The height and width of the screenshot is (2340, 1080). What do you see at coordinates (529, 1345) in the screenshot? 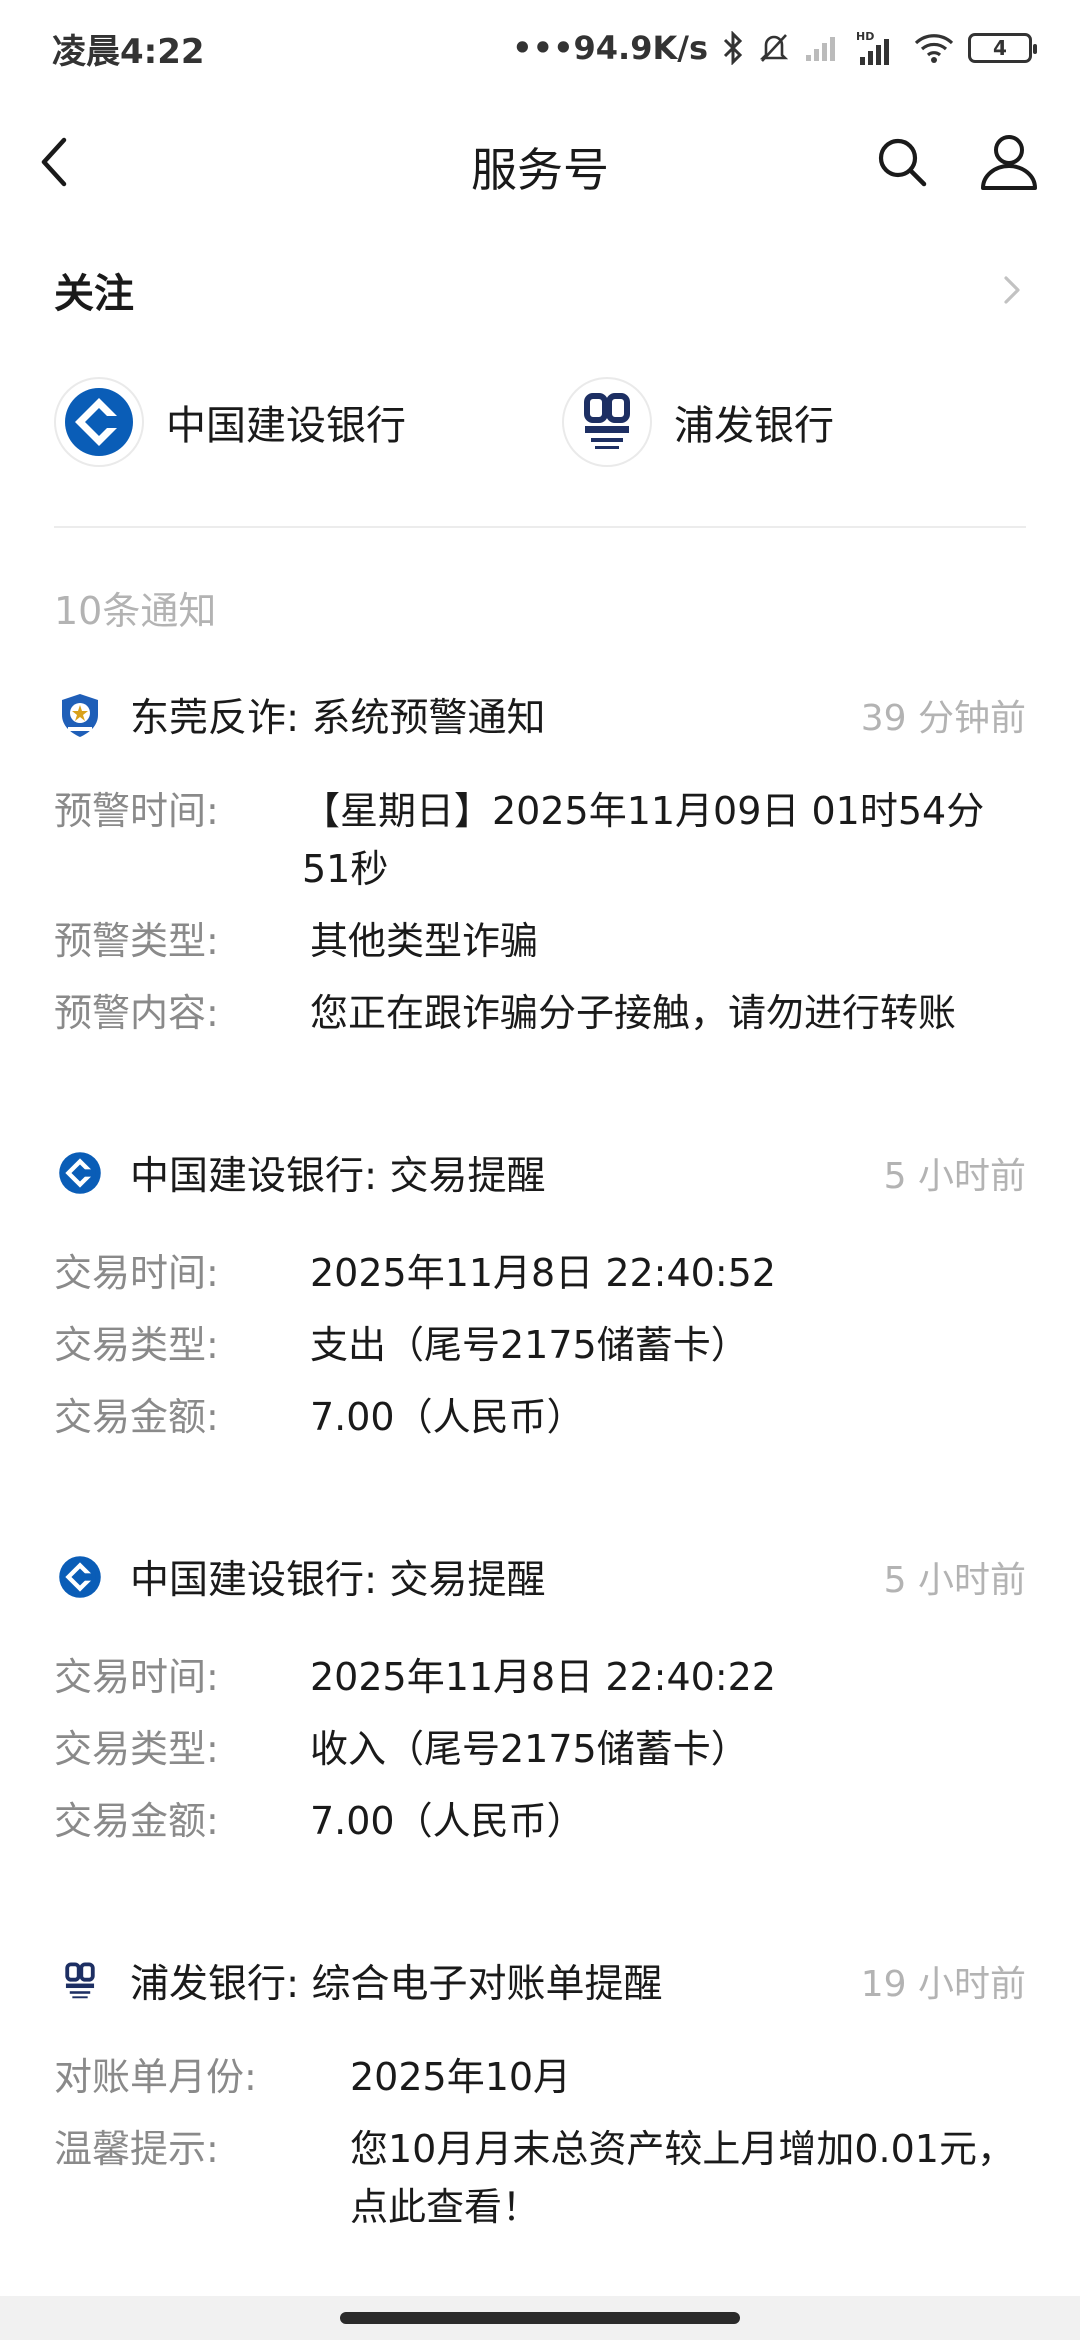
I see `detail-value: 支出（尾号2175储蓄卡）` at bounding box center [529, 1345].